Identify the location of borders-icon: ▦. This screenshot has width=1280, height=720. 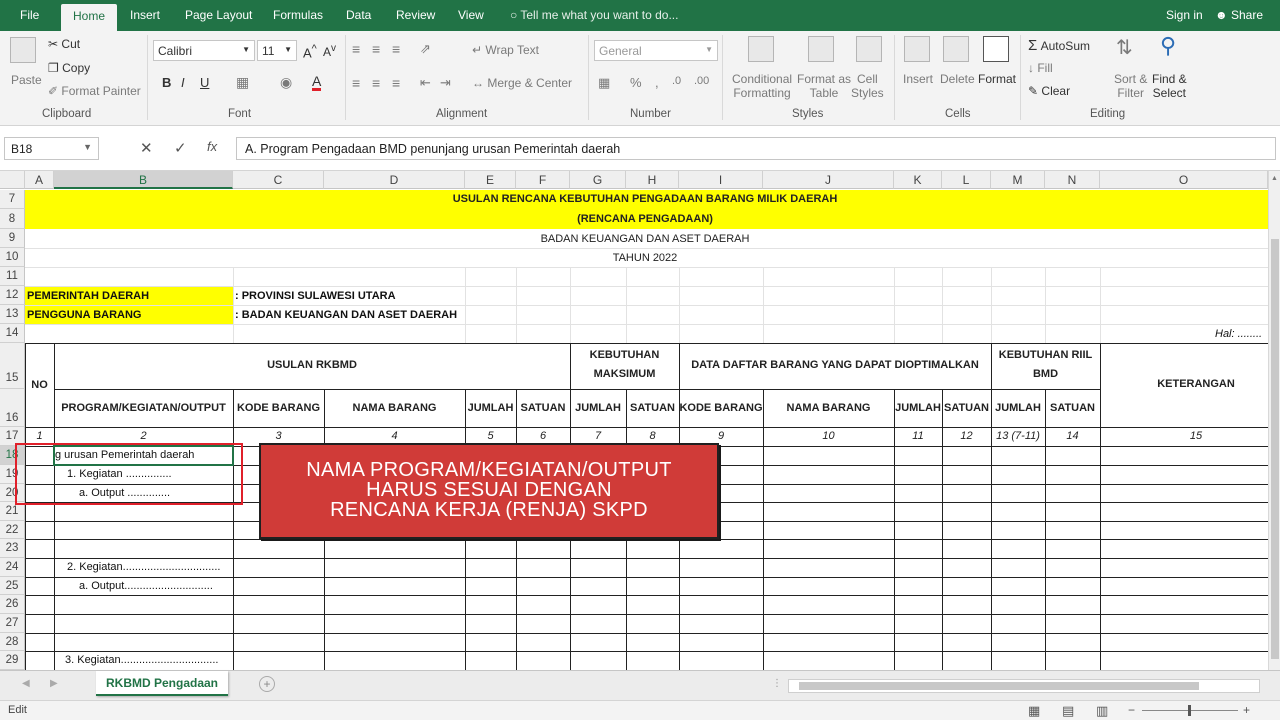
(242, 82).